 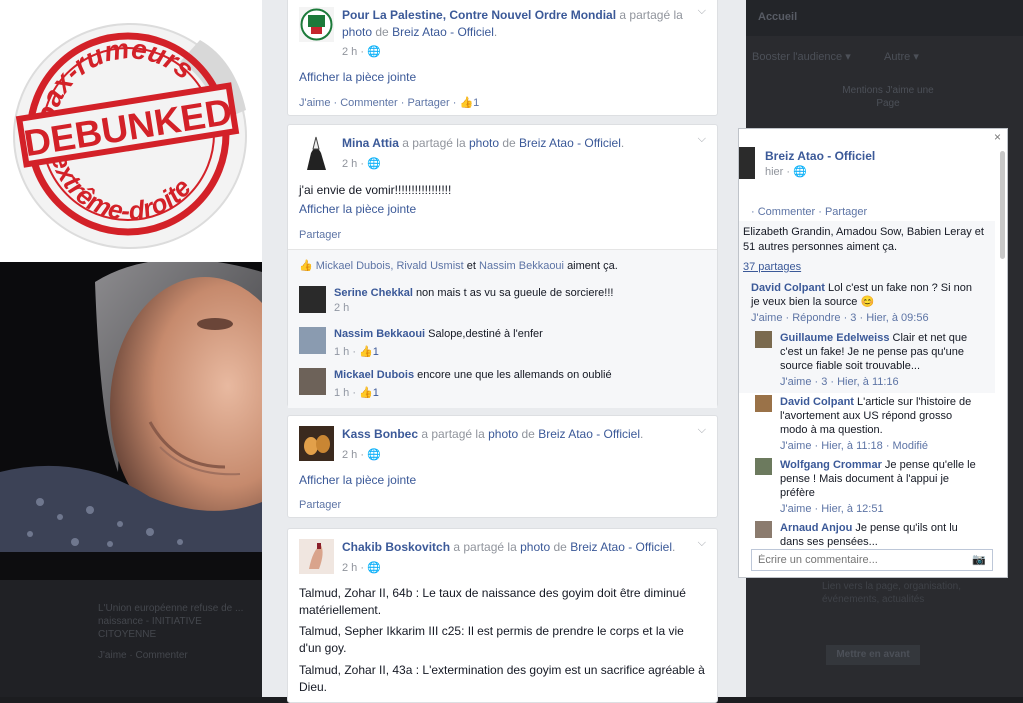 I want to click on post-time: hier · 🌐, so click(x=786, y=172).